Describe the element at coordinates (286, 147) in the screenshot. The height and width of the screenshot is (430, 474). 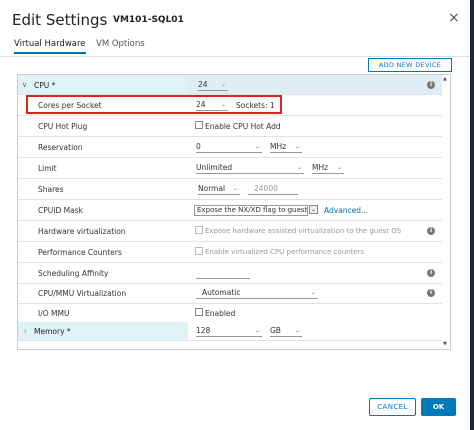
I see `reservation-unit-select: MHz ⌄` at that location.